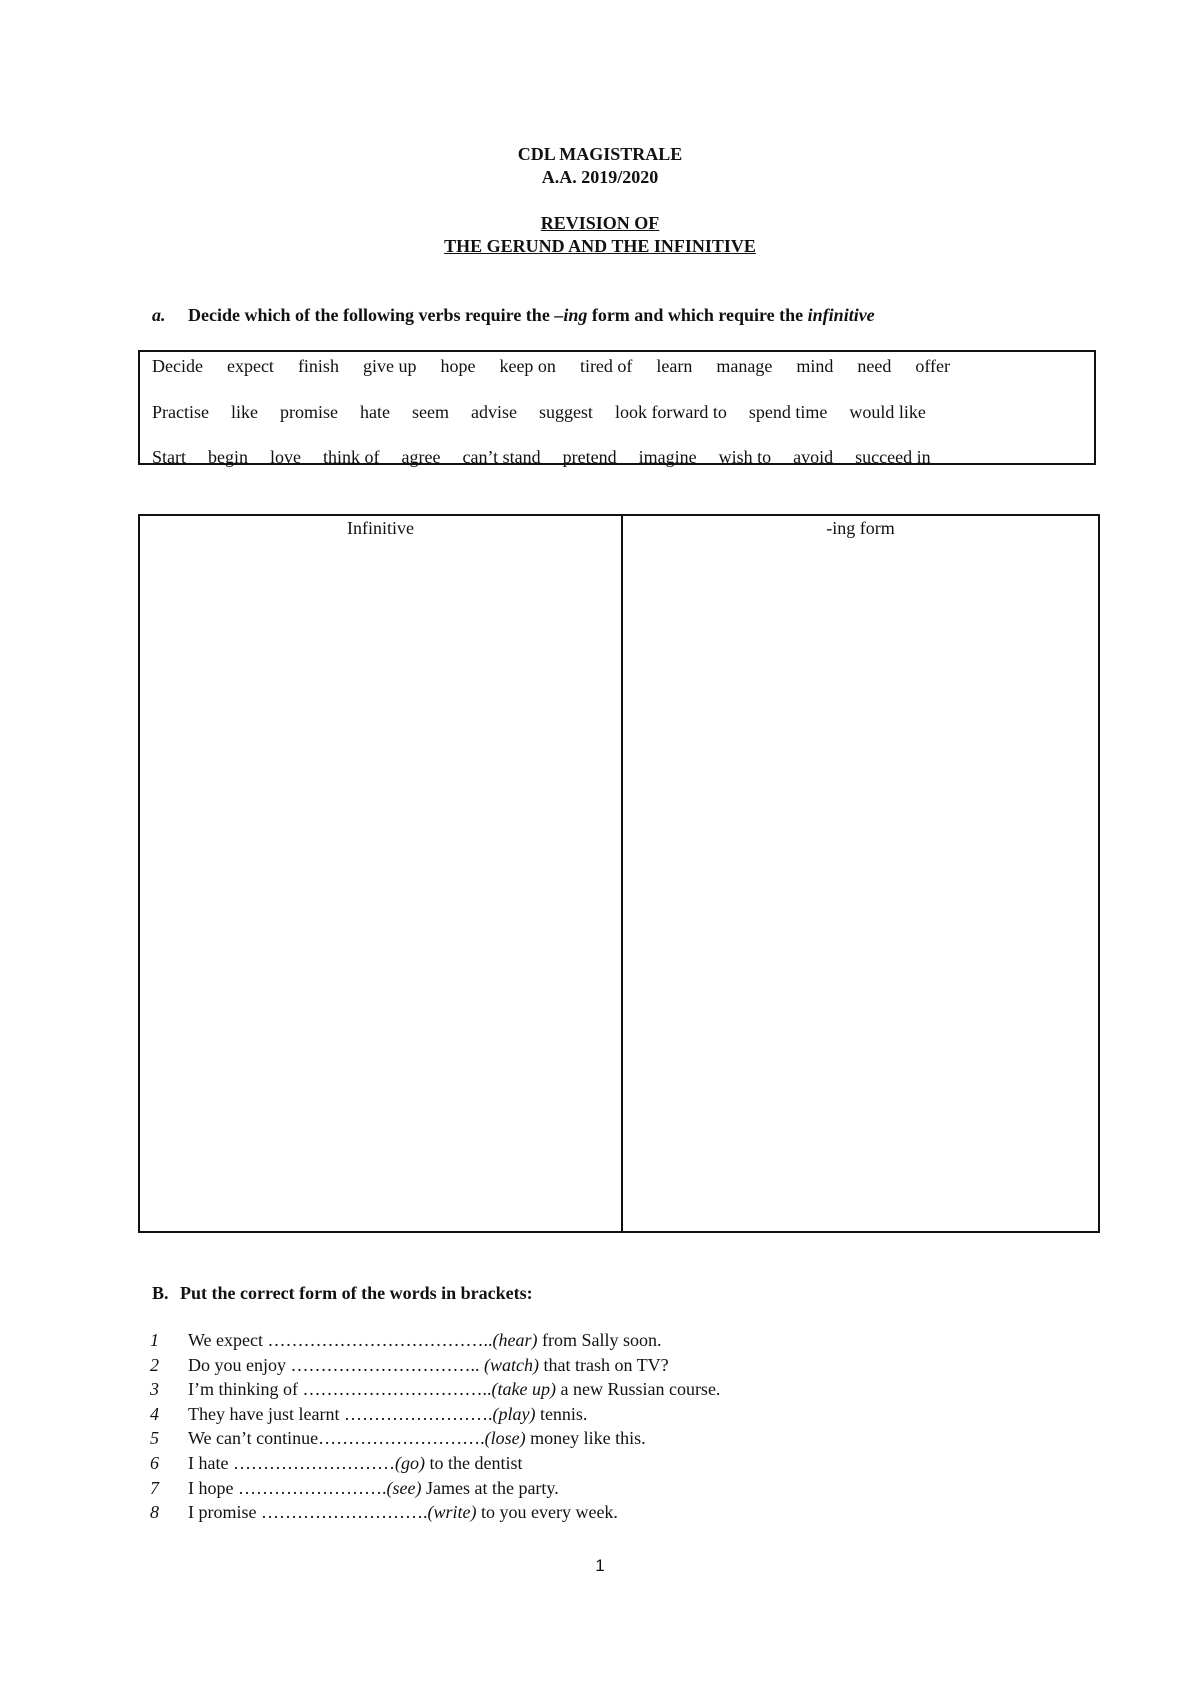 This screenshot has height=1698, width=1200. I want to click on exercise-item: 6 I hate ………………………(go) to the dentist, so click(336, 1463).